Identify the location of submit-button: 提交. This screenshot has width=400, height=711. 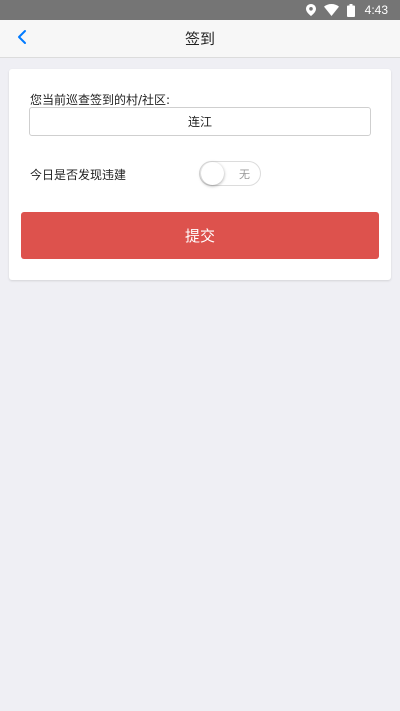
(200, 235).